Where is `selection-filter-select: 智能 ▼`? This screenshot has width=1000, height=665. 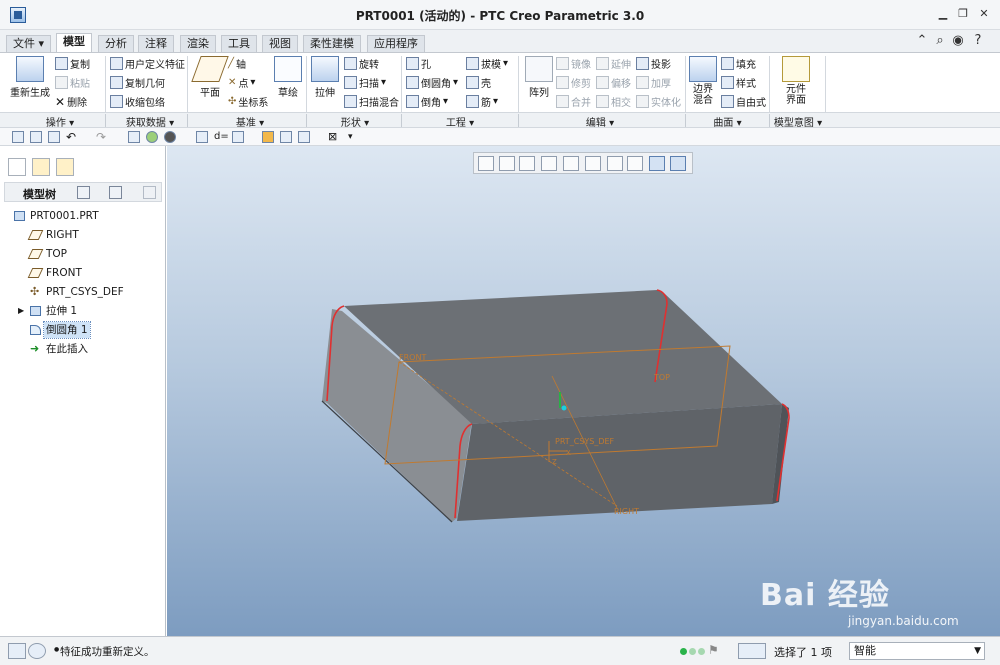
selection-filter-select: 智能 ▼ is located at coordinates (917, 651).